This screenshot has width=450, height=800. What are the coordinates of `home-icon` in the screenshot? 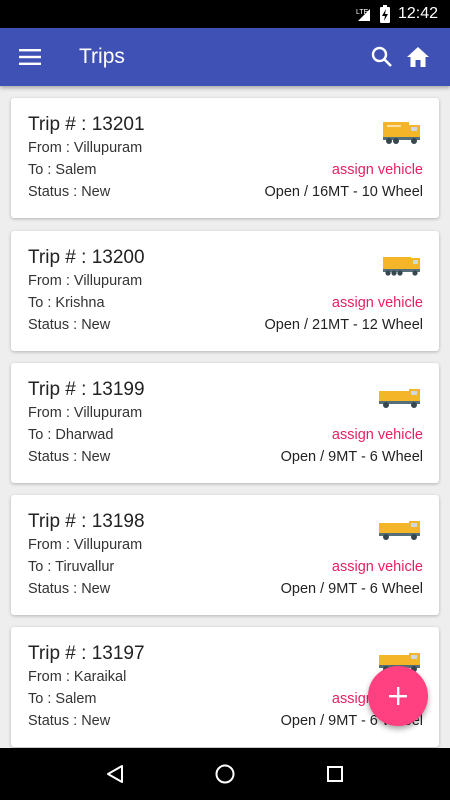 It's located at (418, 57).